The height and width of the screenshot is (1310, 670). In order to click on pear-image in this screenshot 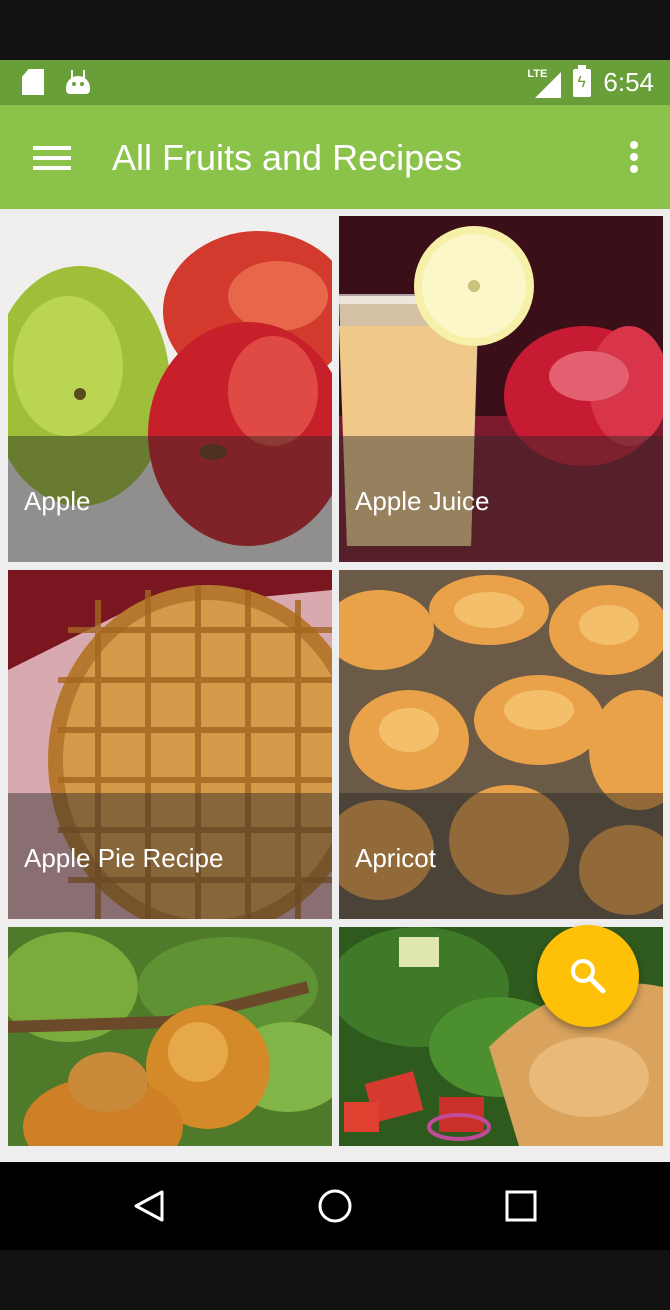, I will do `click(170, 1036)`.